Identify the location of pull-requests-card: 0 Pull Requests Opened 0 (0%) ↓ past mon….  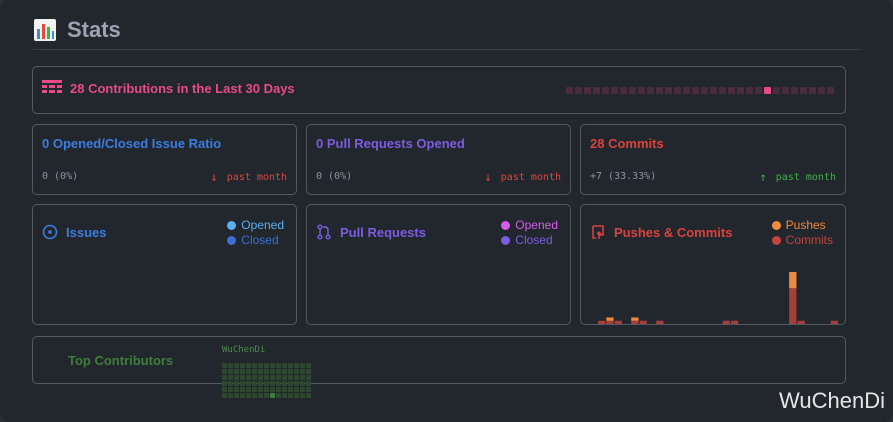
(438, 159).